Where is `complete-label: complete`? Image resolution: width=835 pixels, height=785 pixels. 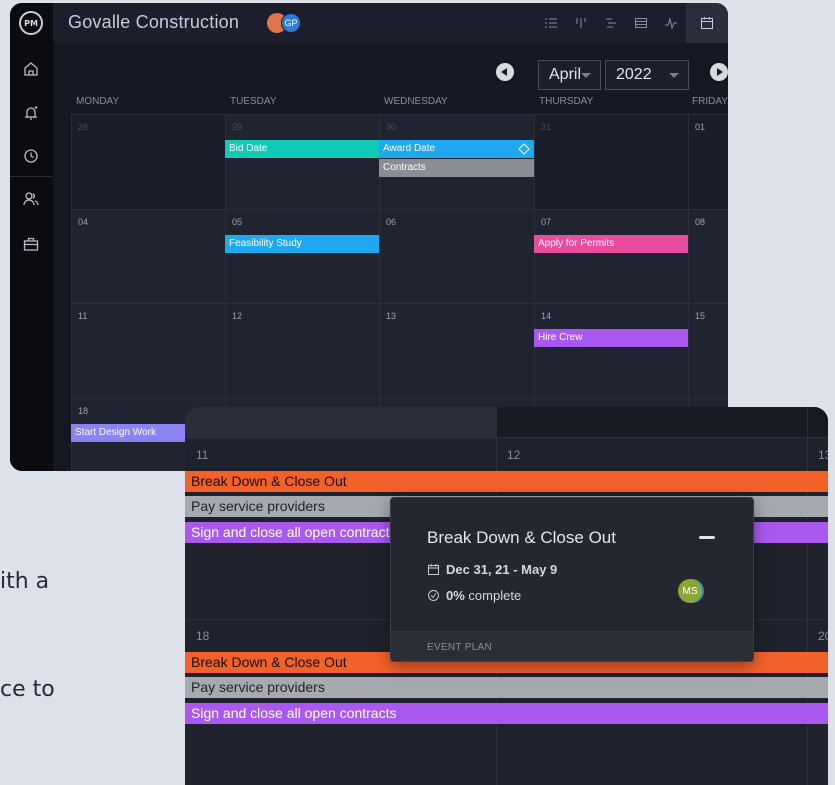 complete-label: complete is located at coordinates (495, 595).